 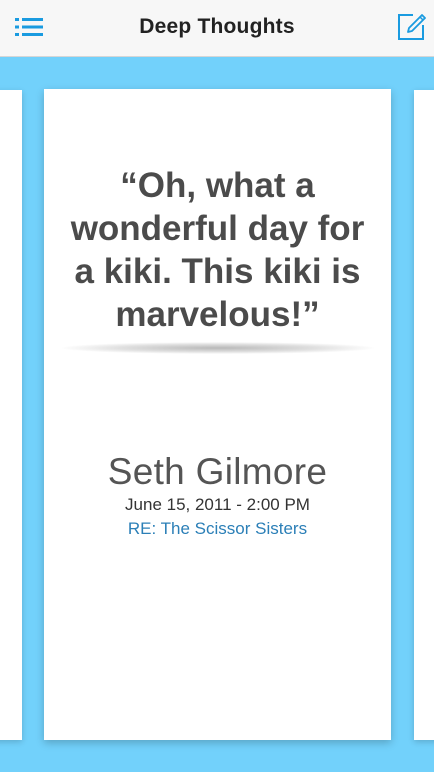 What do you see at coordinates (217, 504) in the screenshot?
I see `quote-date: June 15, 2011 - 2:00 PM` at bounding box center [217, 504].